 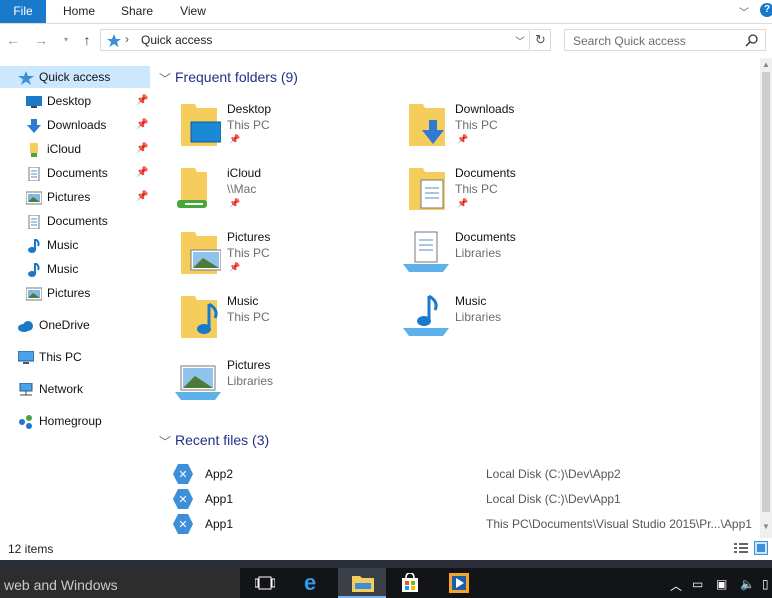 I want to click on up-arrow-icon: ↑, so click(x=87, y=40).